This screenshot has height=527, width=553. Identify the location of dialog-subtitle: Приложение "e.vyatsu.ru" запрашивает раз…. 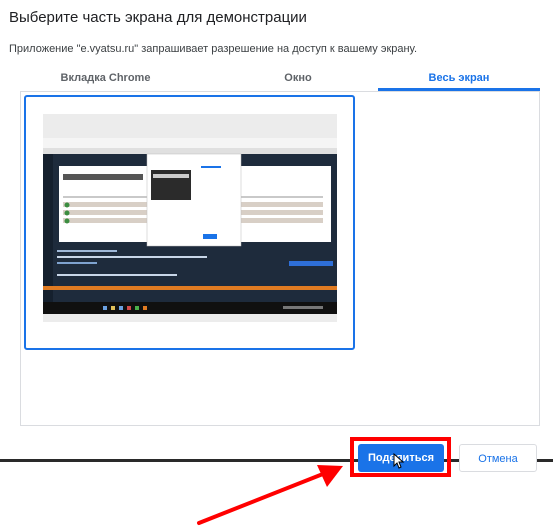
(213, 49).